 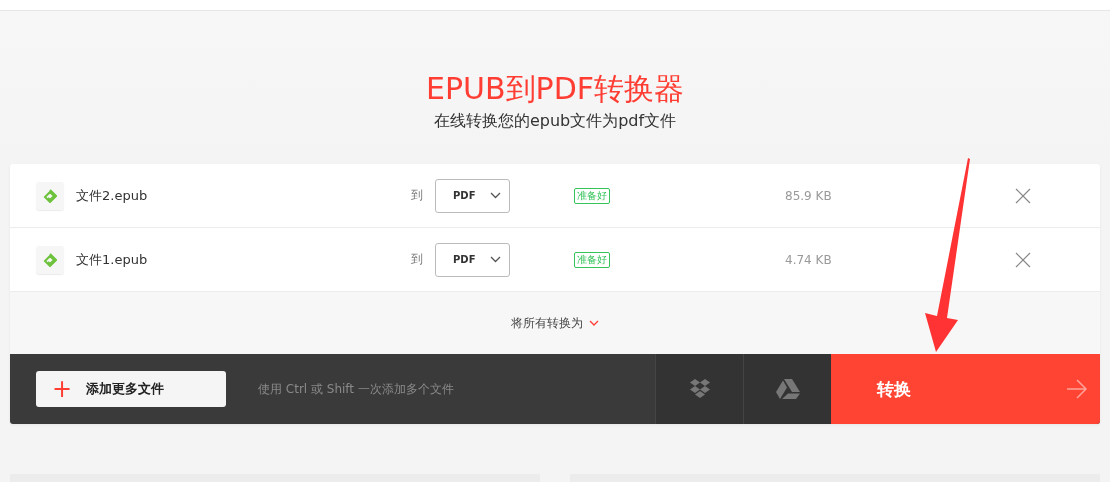 I want to click on arrow-right-icon, so click(x=1077, y=389).